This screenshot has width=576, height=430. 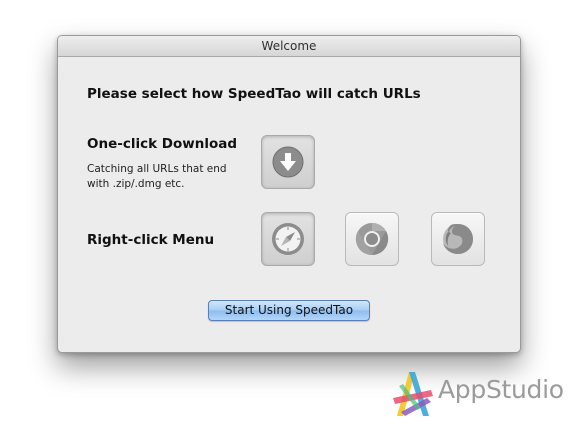 I want to click on firefox-icon, so click(x=458, y=239).